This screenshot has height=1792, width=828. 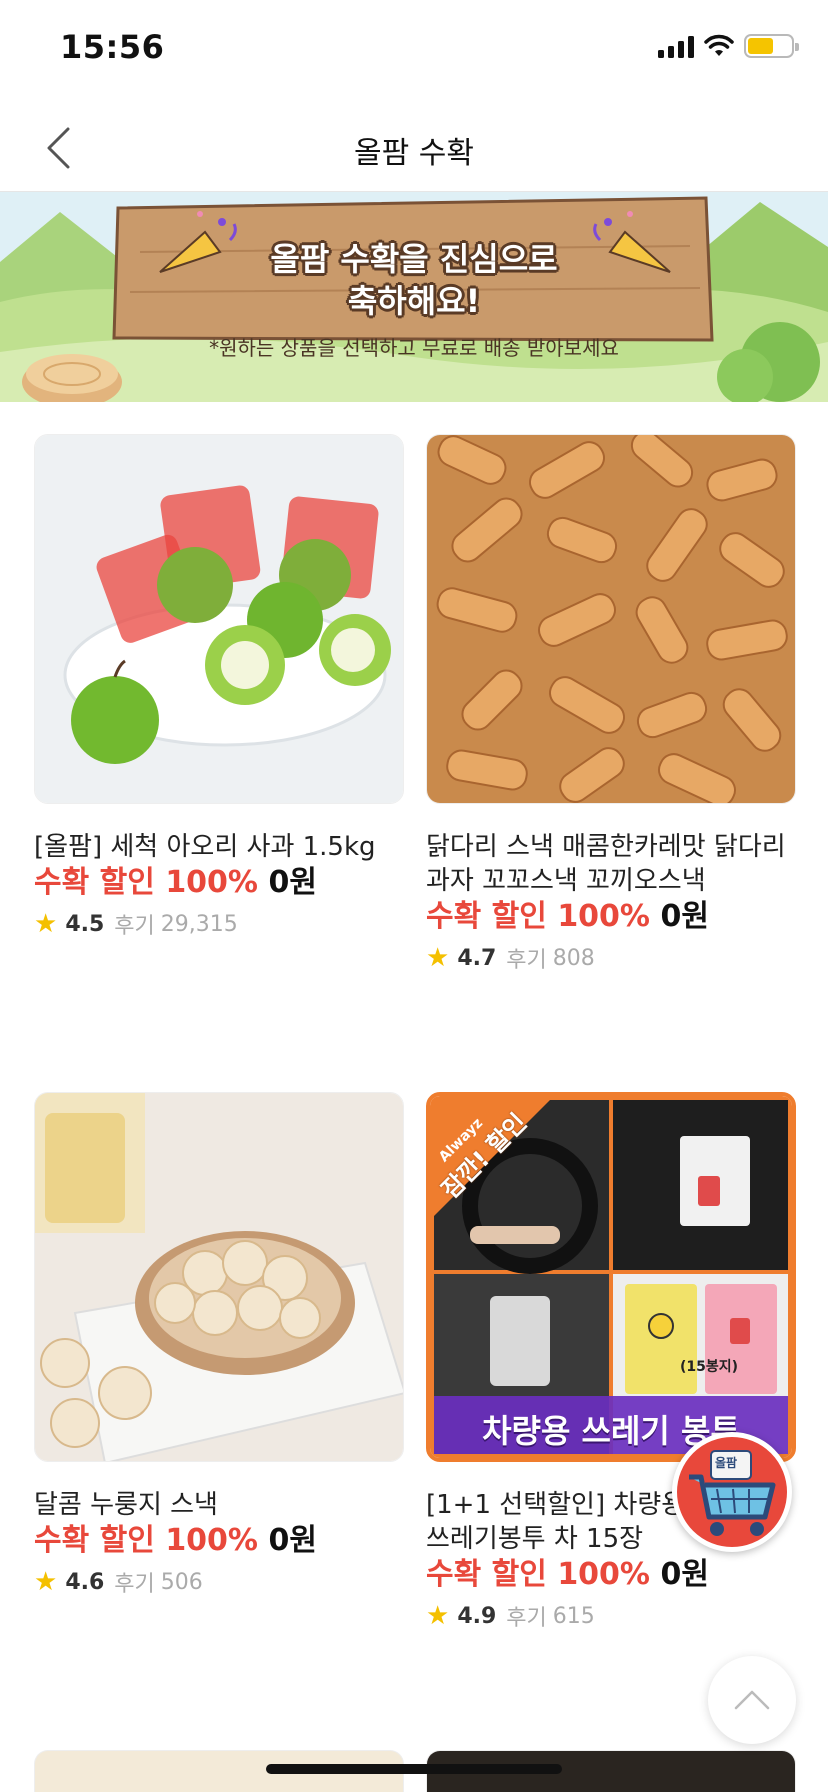 I want to click on product-name: 달콤 누룽지 스낵, so click(x=219, y=1505).